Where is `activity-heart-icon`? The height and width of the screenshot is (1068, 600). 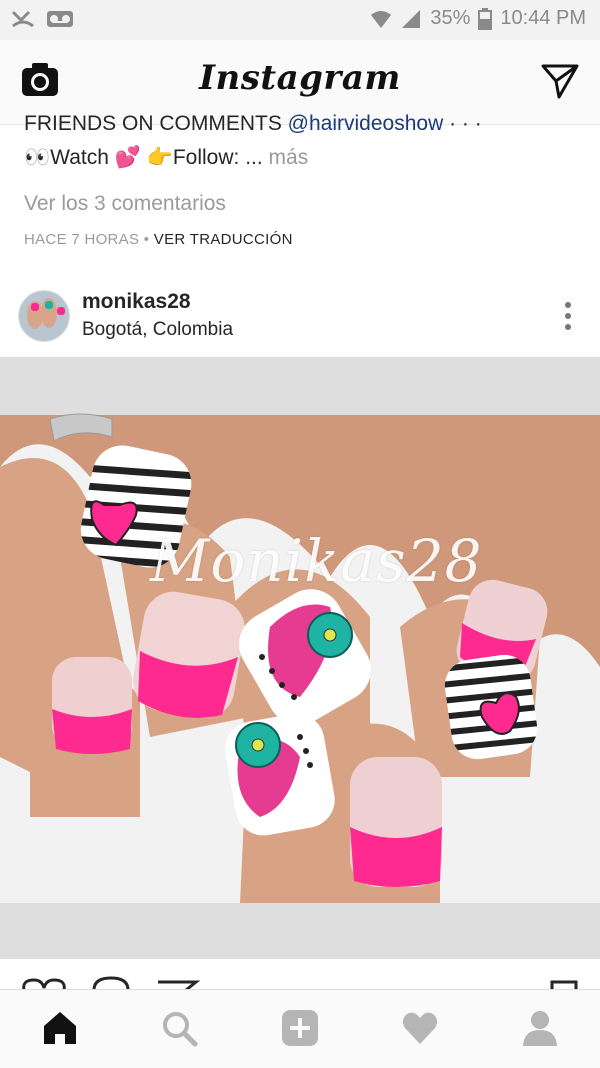 activity-heart-icon is located at coordinates (420, 1028).